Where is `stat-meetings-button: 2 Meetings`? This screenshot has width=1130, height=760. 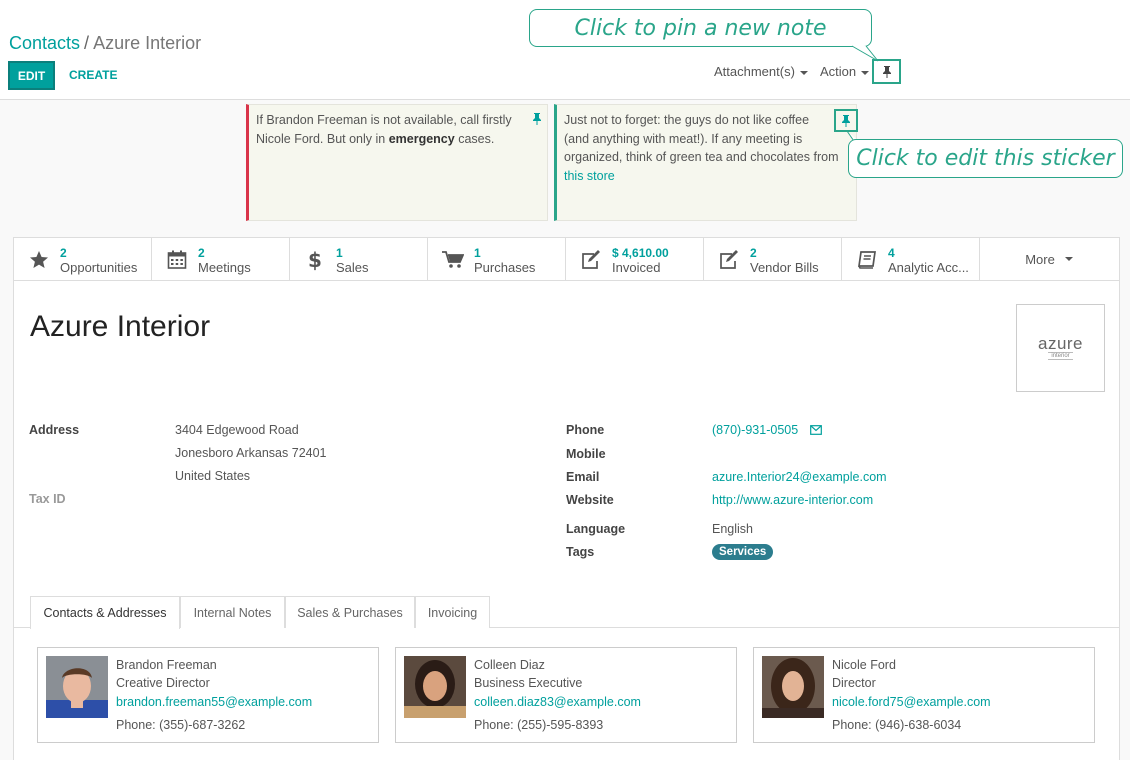
stat-meetings-button: 2 Meetings is located at coordinates (221, 259).